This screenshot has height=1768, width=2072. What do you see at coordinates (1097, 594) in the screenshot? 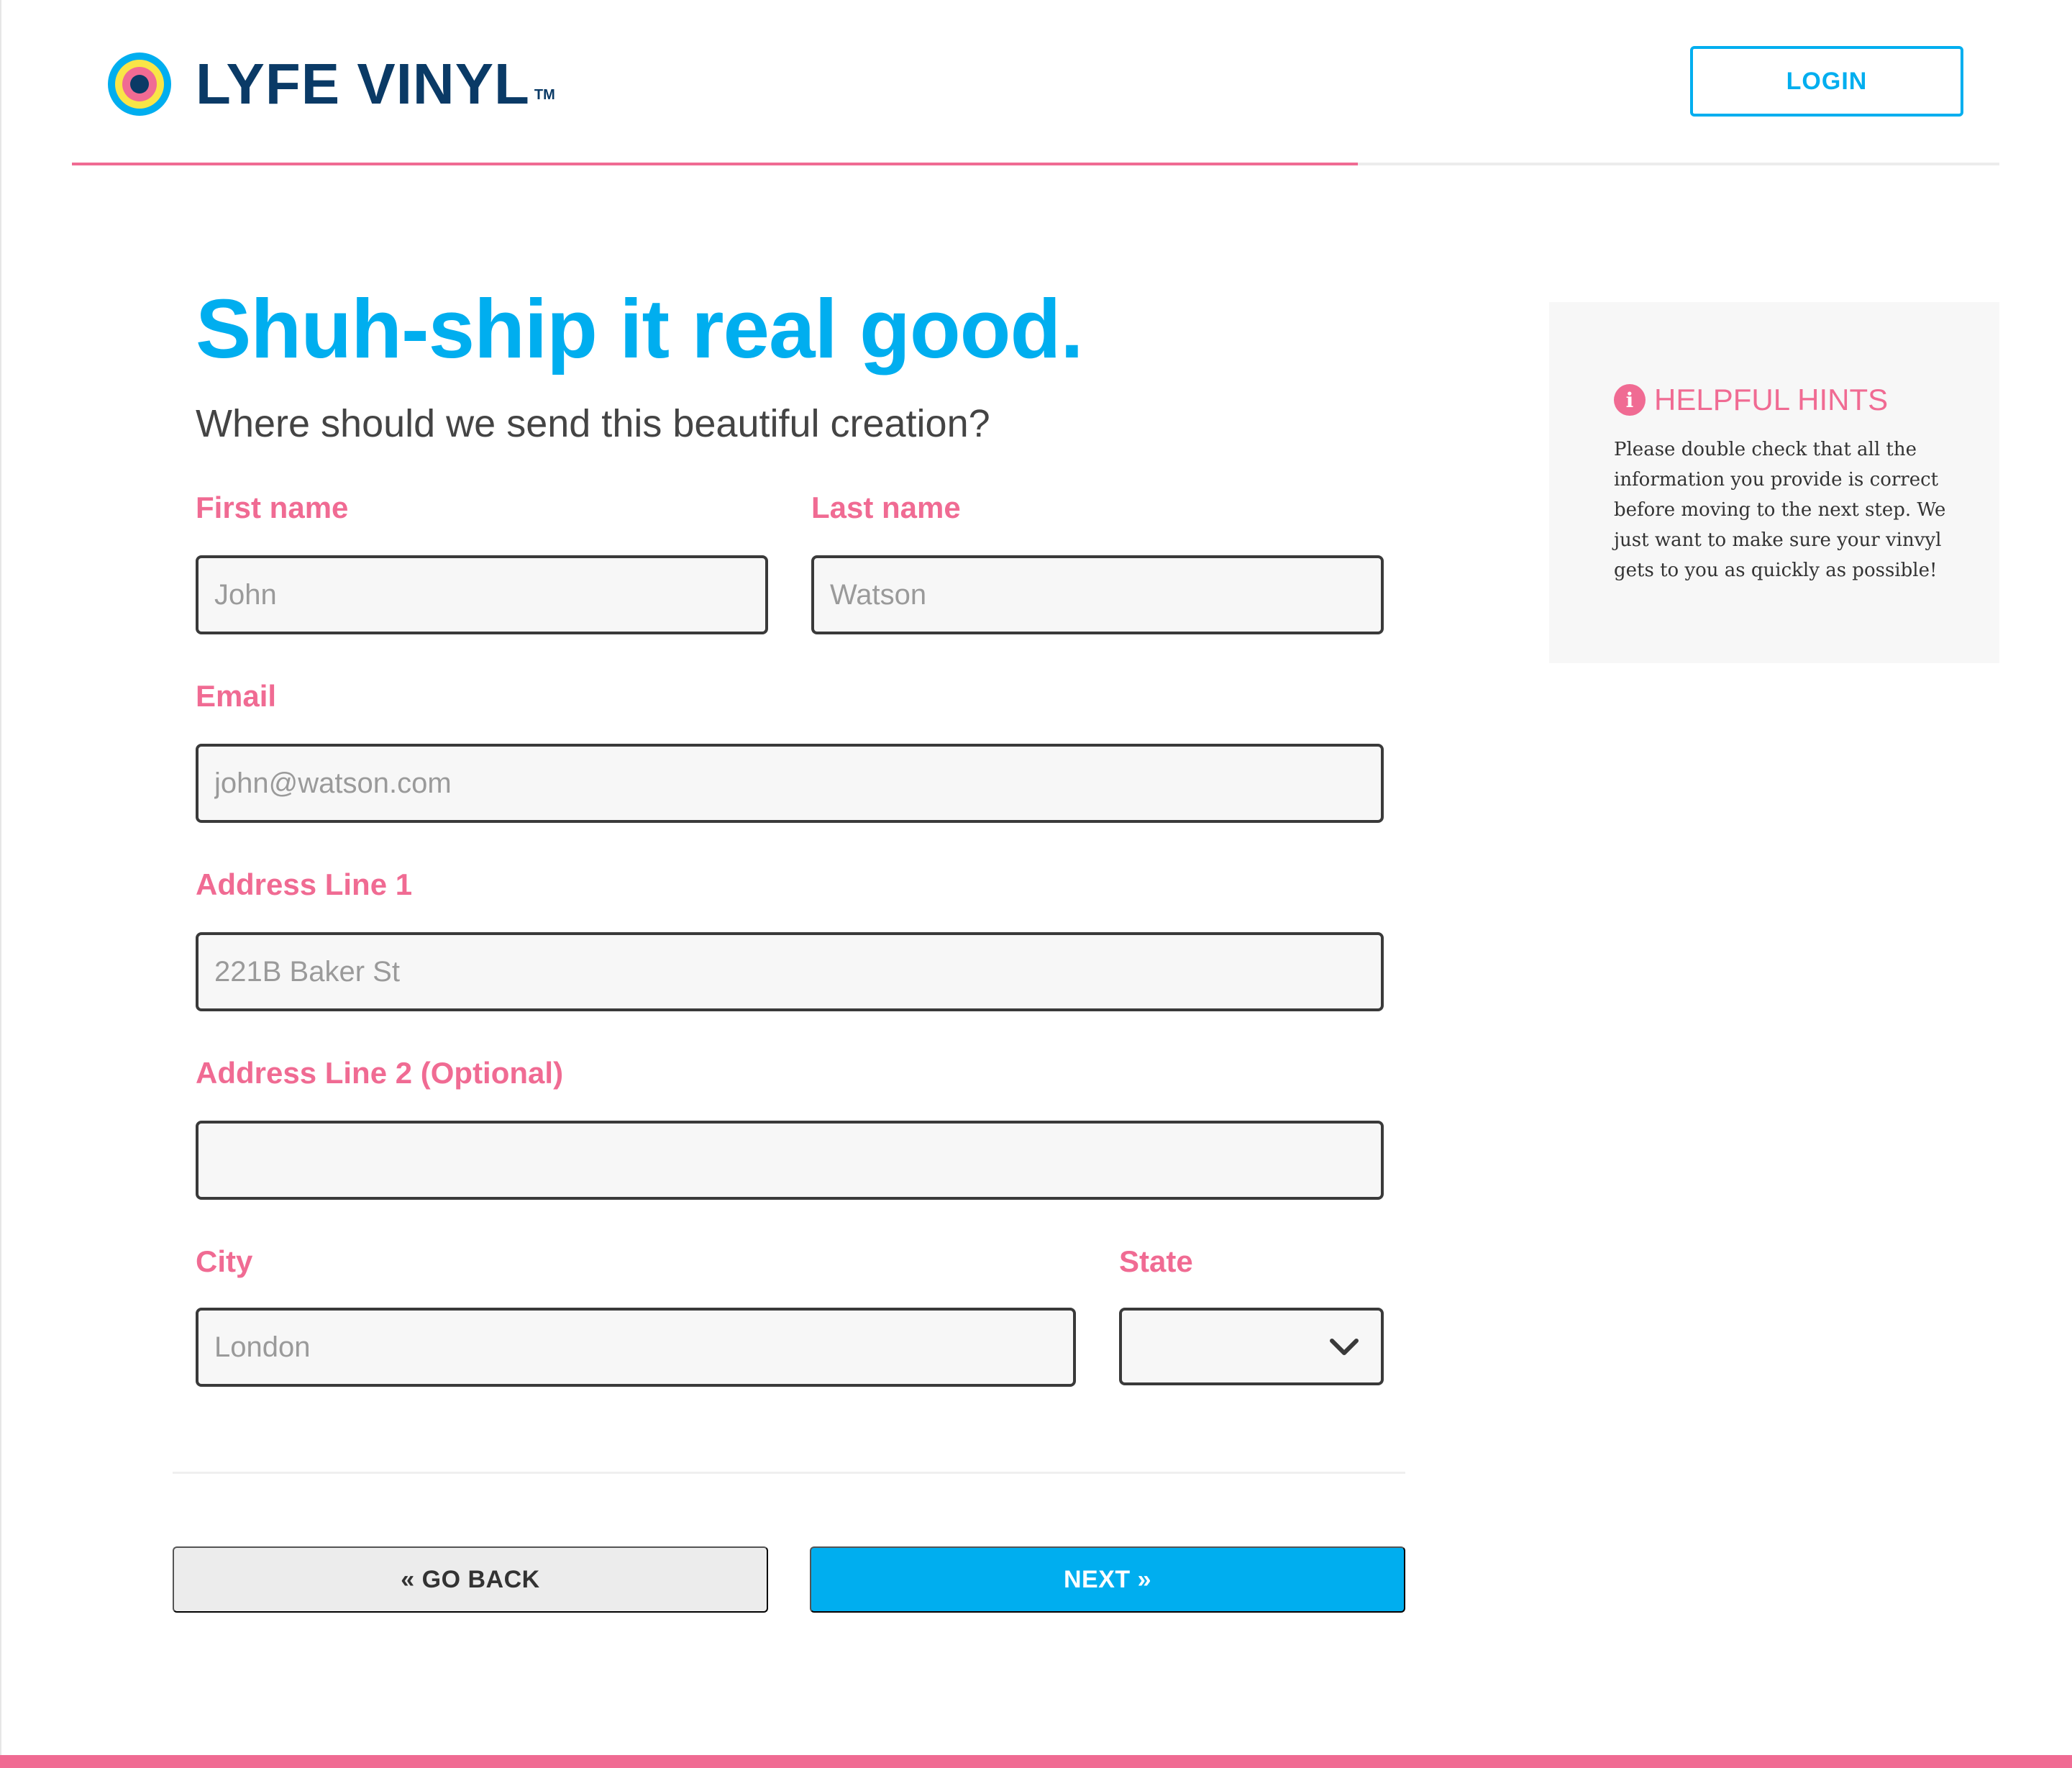
I see `last-name-input` at bounding box center [1097, 594].